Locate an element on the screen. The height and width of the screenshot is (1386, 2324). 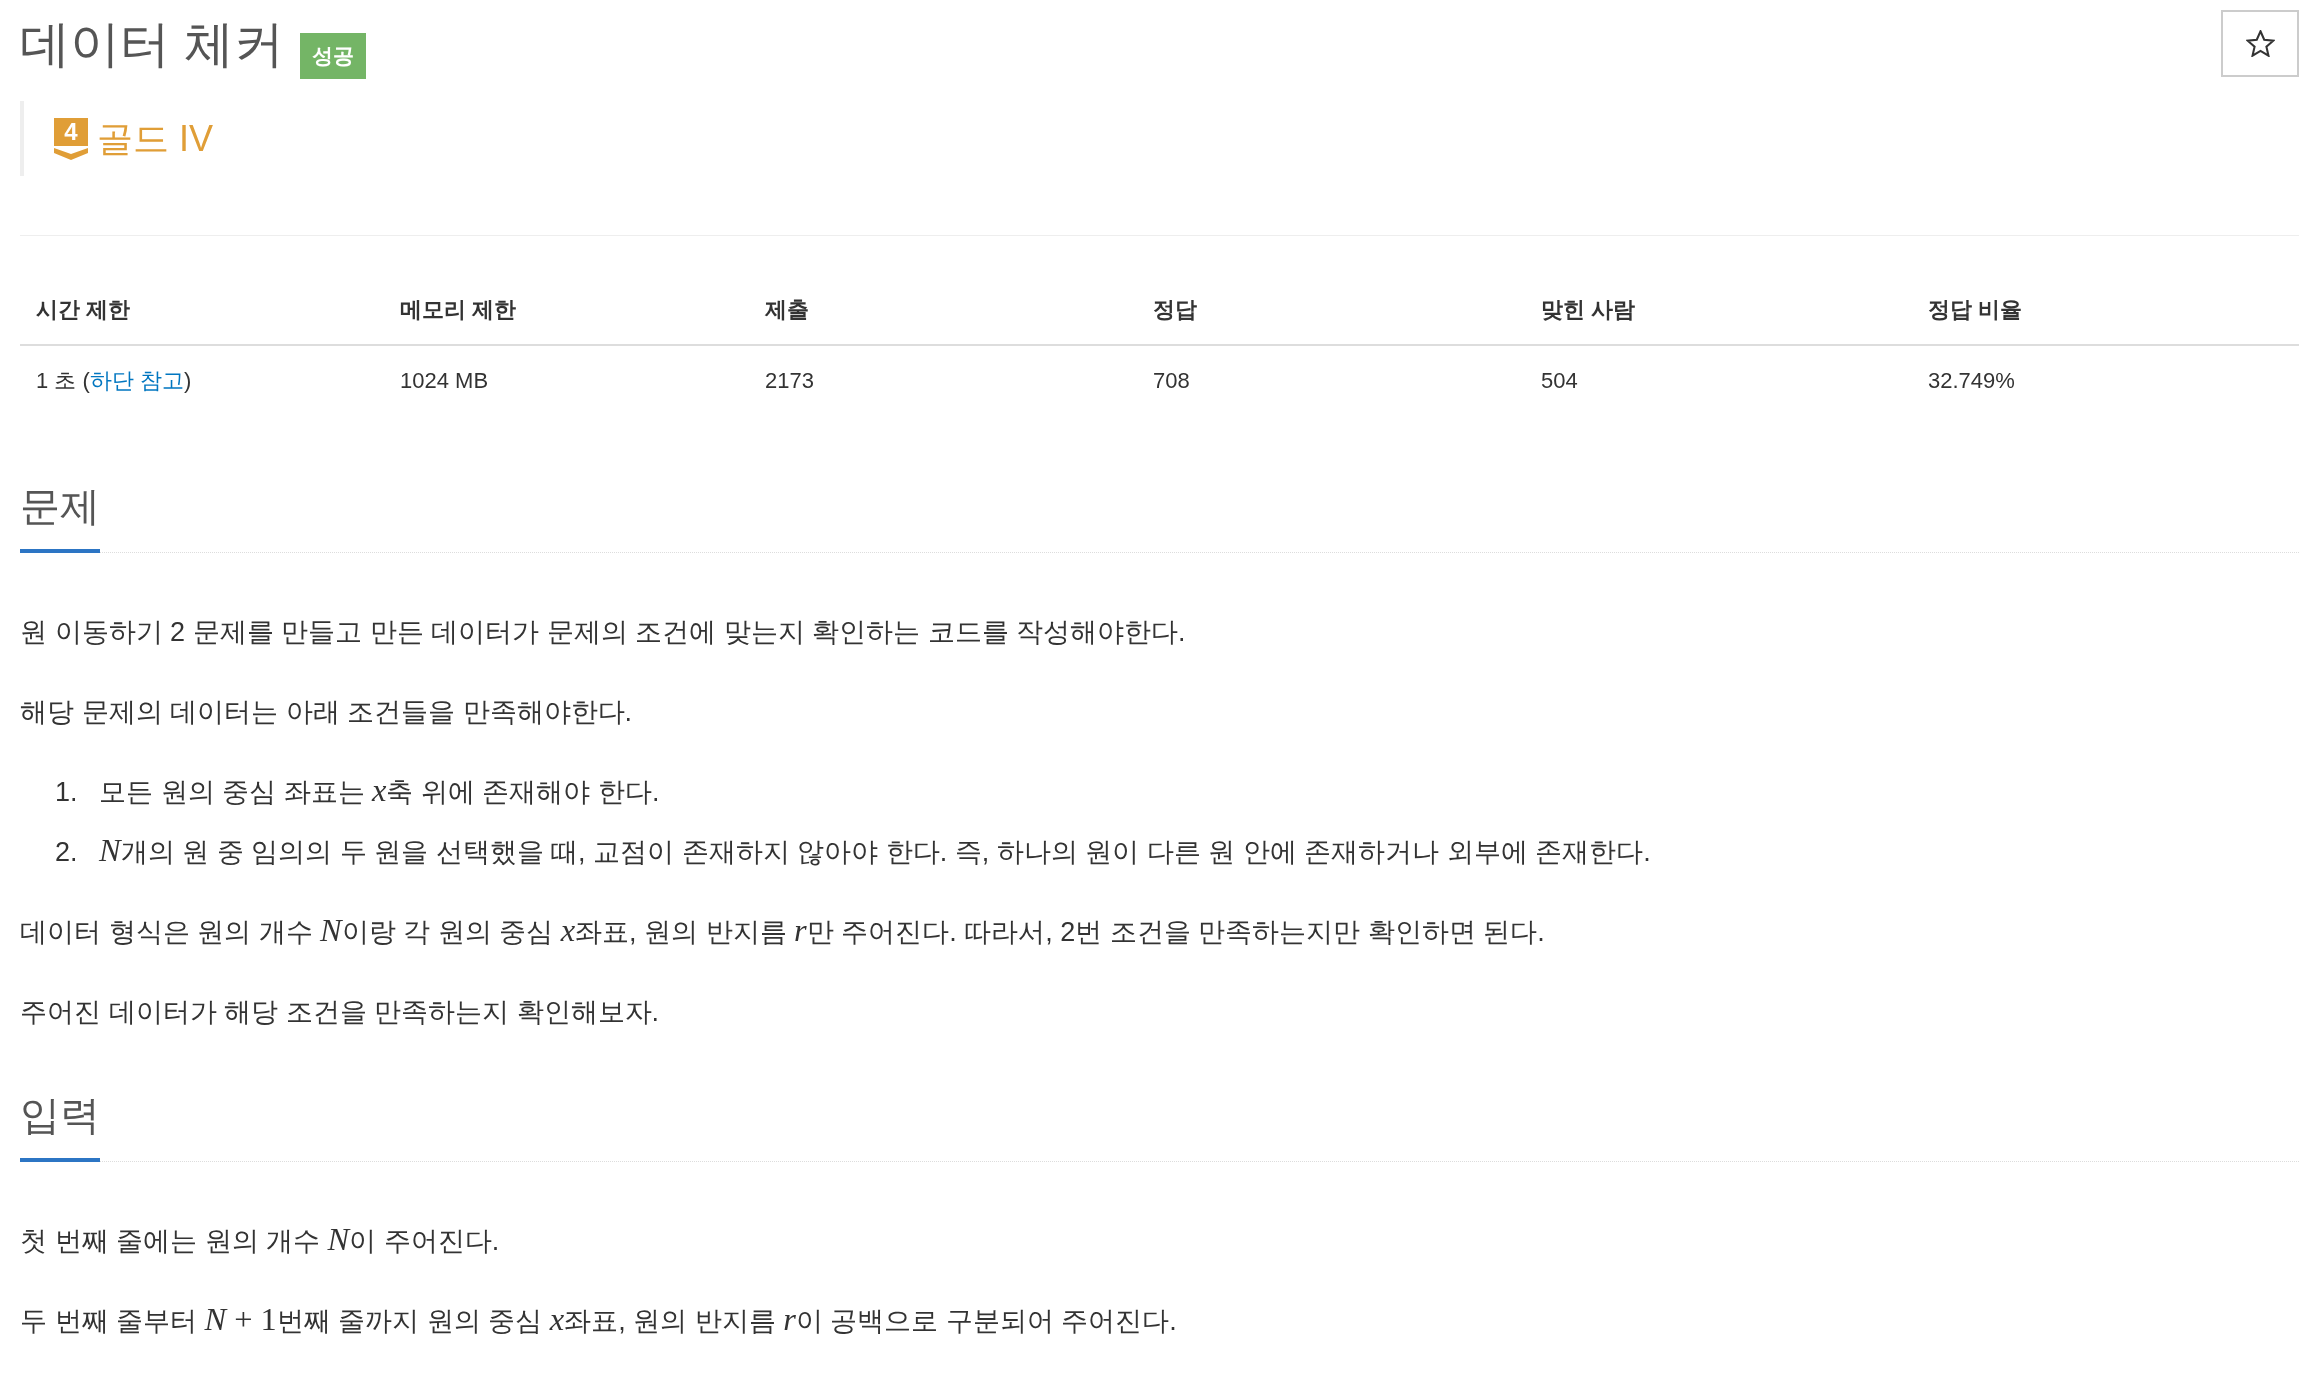
list-item-text: 모든 원의 중심 좌표는 x축 위에 존재해야 한다. is located at coordinates (379, 791).